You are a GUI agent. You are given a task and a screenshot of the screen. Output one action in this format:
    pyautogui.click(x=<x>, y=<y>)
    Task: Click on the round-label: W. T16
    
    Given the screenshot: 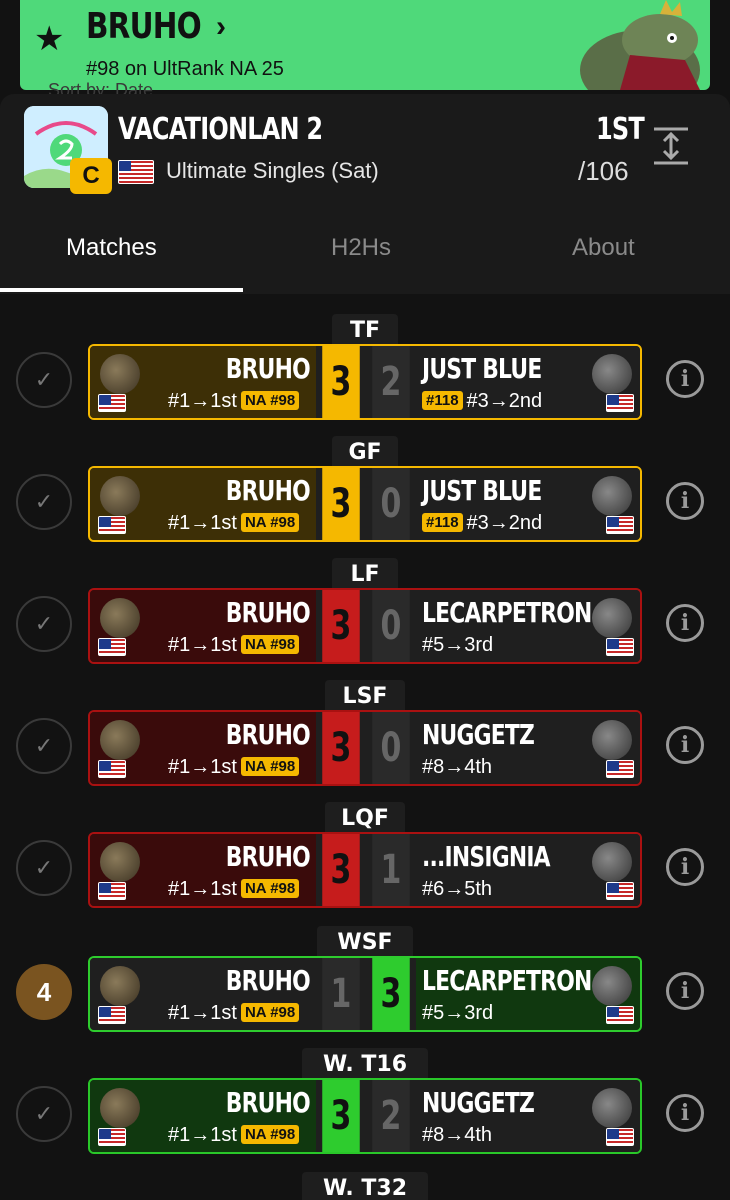 What is the action you would take?
    pyautogui.click(x=365, y=1065)
    